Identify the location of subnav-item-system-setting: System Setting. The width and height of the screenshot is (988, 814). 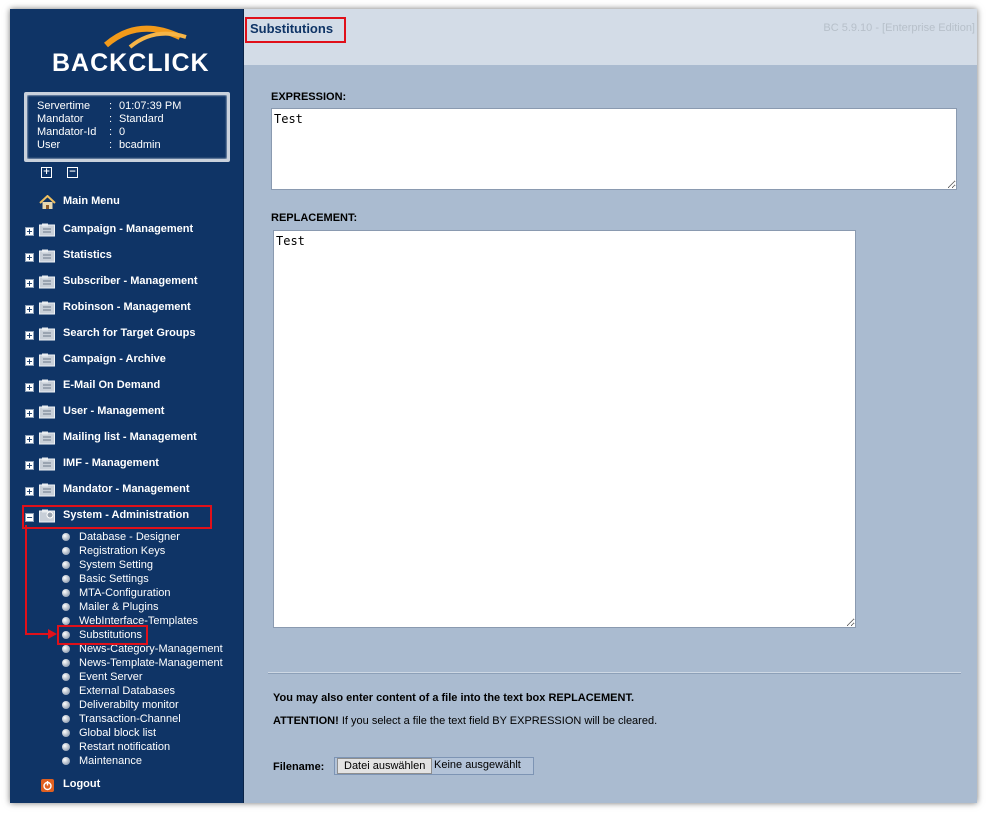
(150, 566).